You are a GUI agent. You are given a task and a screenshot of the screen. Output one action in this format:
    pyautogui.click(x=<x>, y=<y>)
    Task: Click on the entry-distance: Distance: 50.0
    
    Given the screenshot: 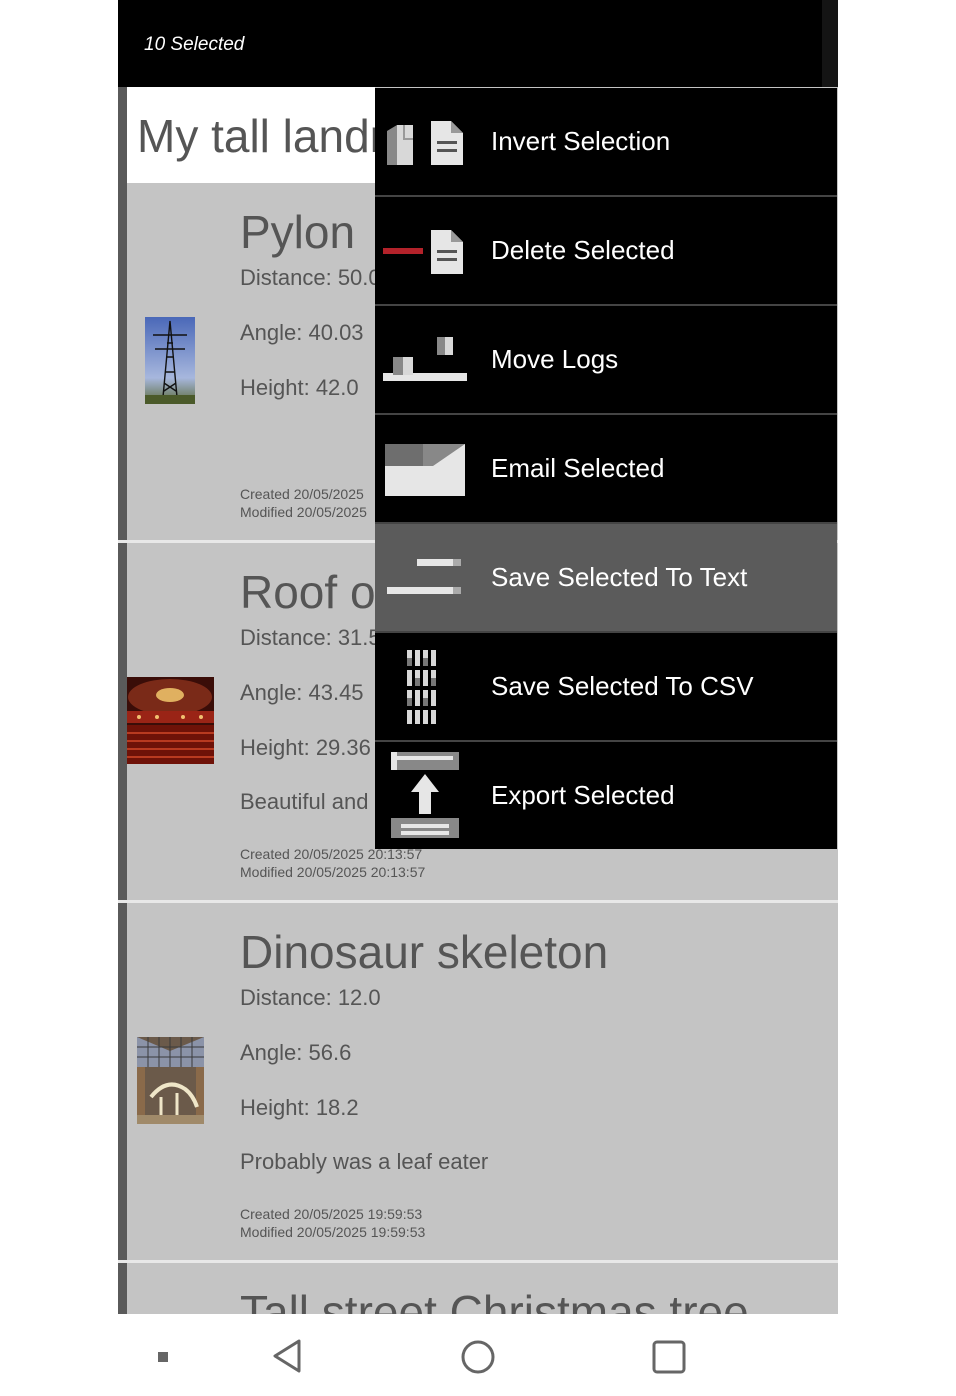 What is the action you would take?
    pyautogui.click(x=310, y=277)
    